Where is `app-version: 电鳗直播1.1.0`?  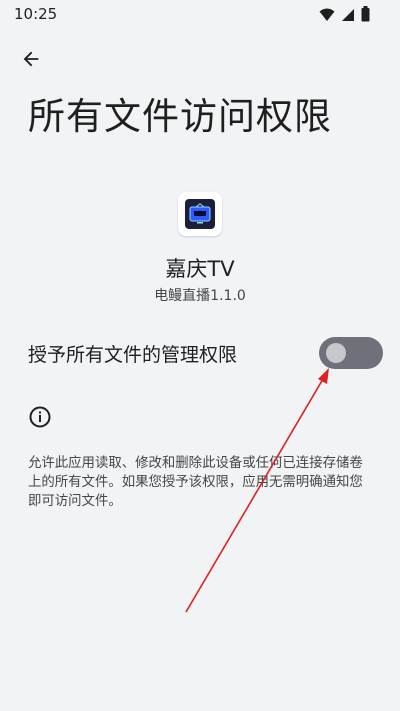 app-version: 电鳗直播1.1.0 is located at coordinates (200, 296).